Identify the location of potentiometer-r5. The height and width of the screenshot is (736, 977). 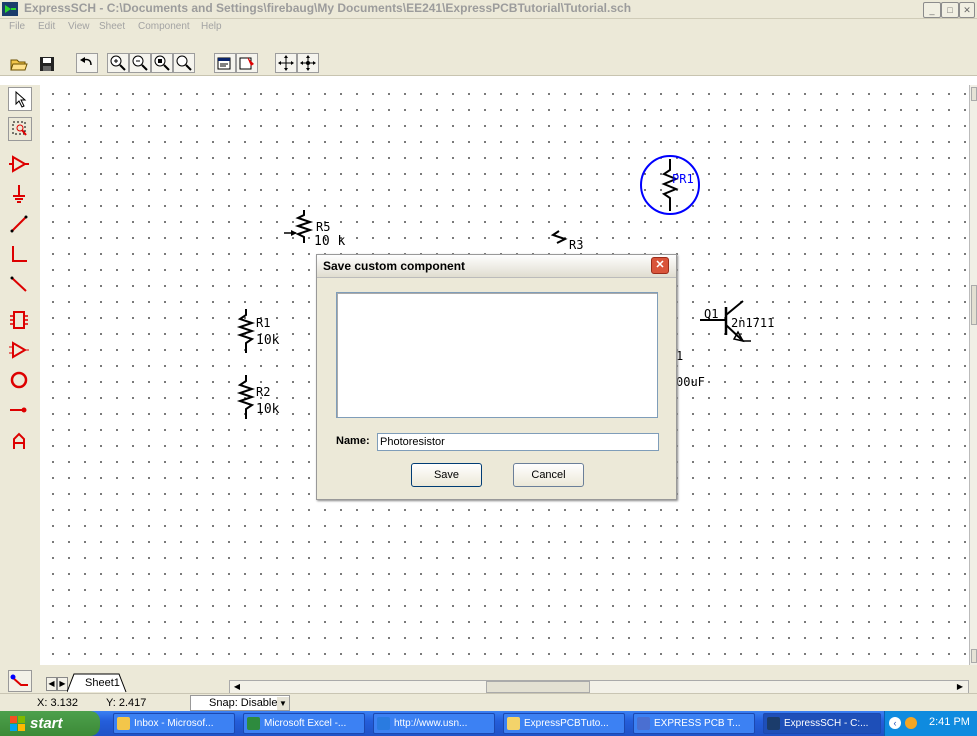
(299, 226).